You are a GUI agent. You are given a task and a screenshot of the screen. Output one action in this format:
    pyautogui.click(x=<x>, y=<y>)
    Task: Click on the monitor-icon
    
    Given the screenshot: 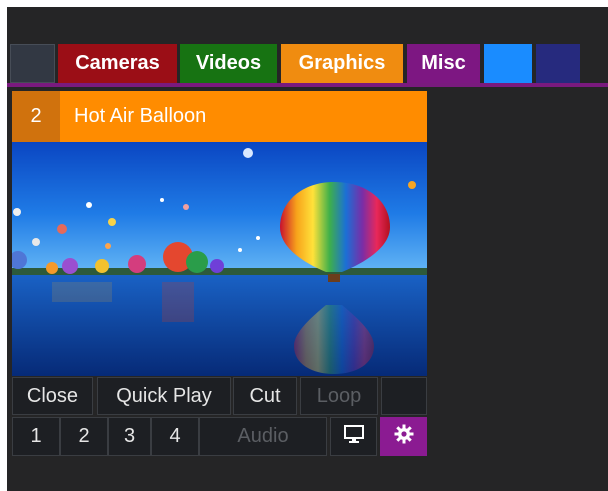 What is the action you would take?
    pyautogui.click(x=353, y=436)
    